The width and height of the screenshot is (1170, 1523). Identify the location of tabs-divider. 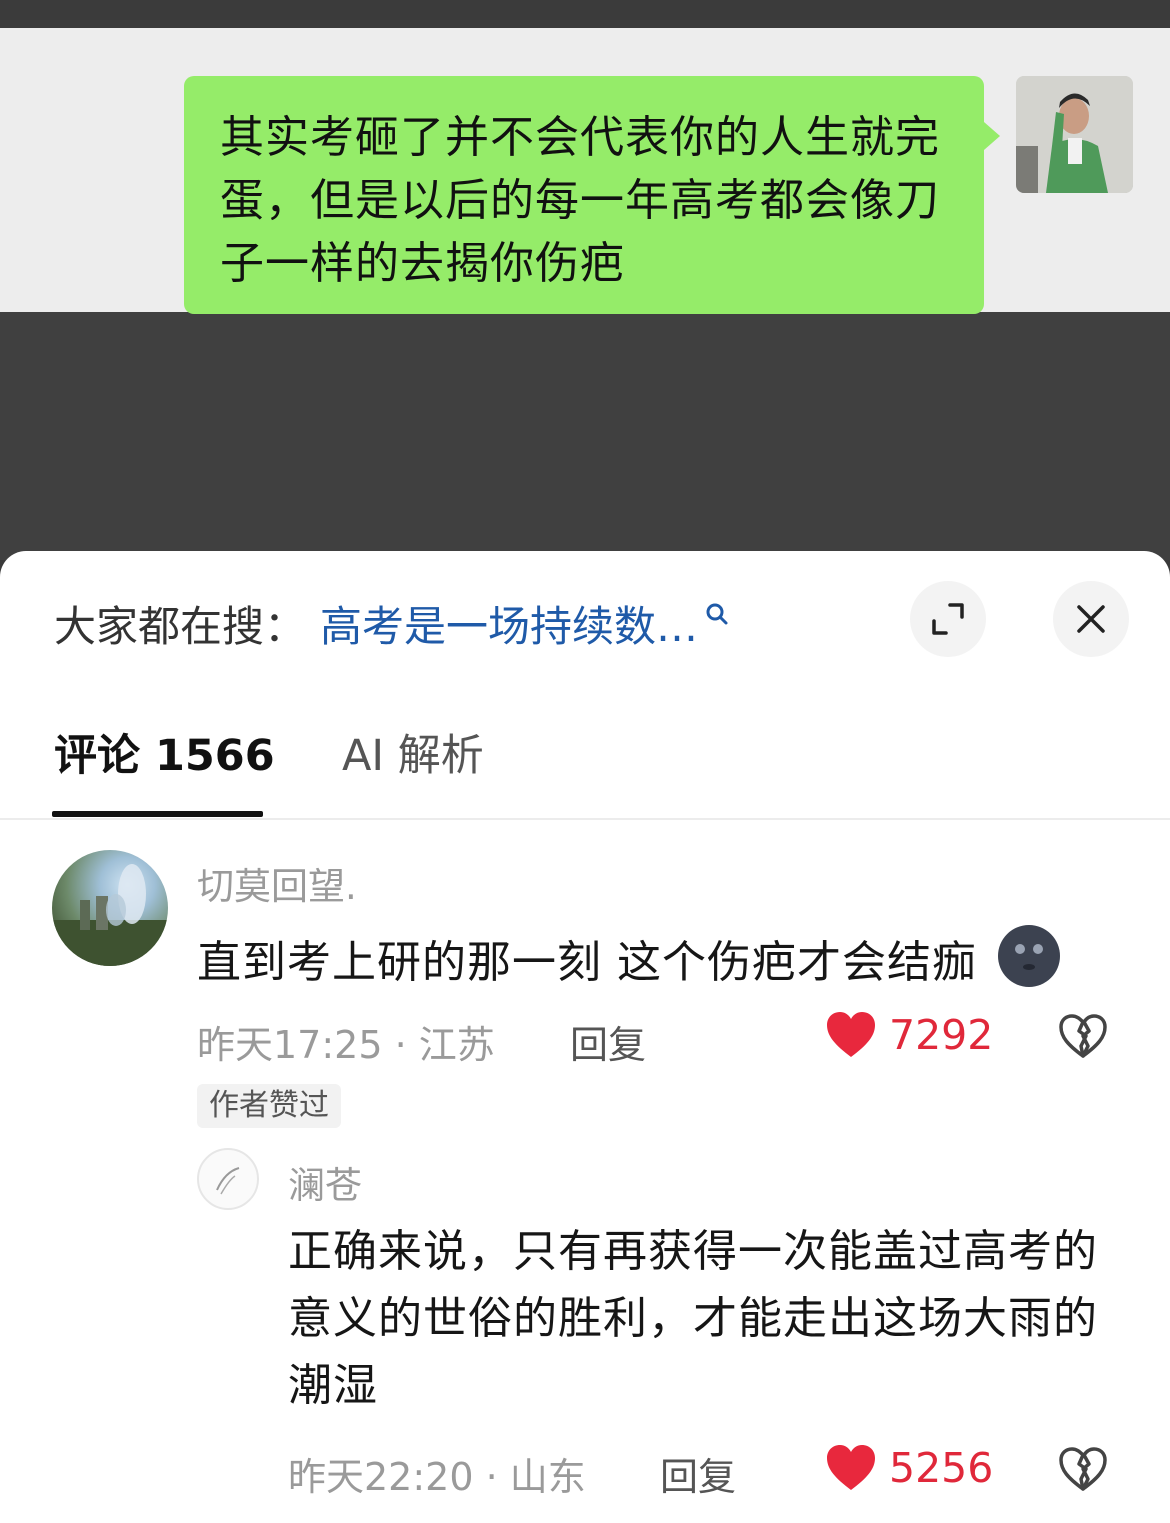
(585, 819).